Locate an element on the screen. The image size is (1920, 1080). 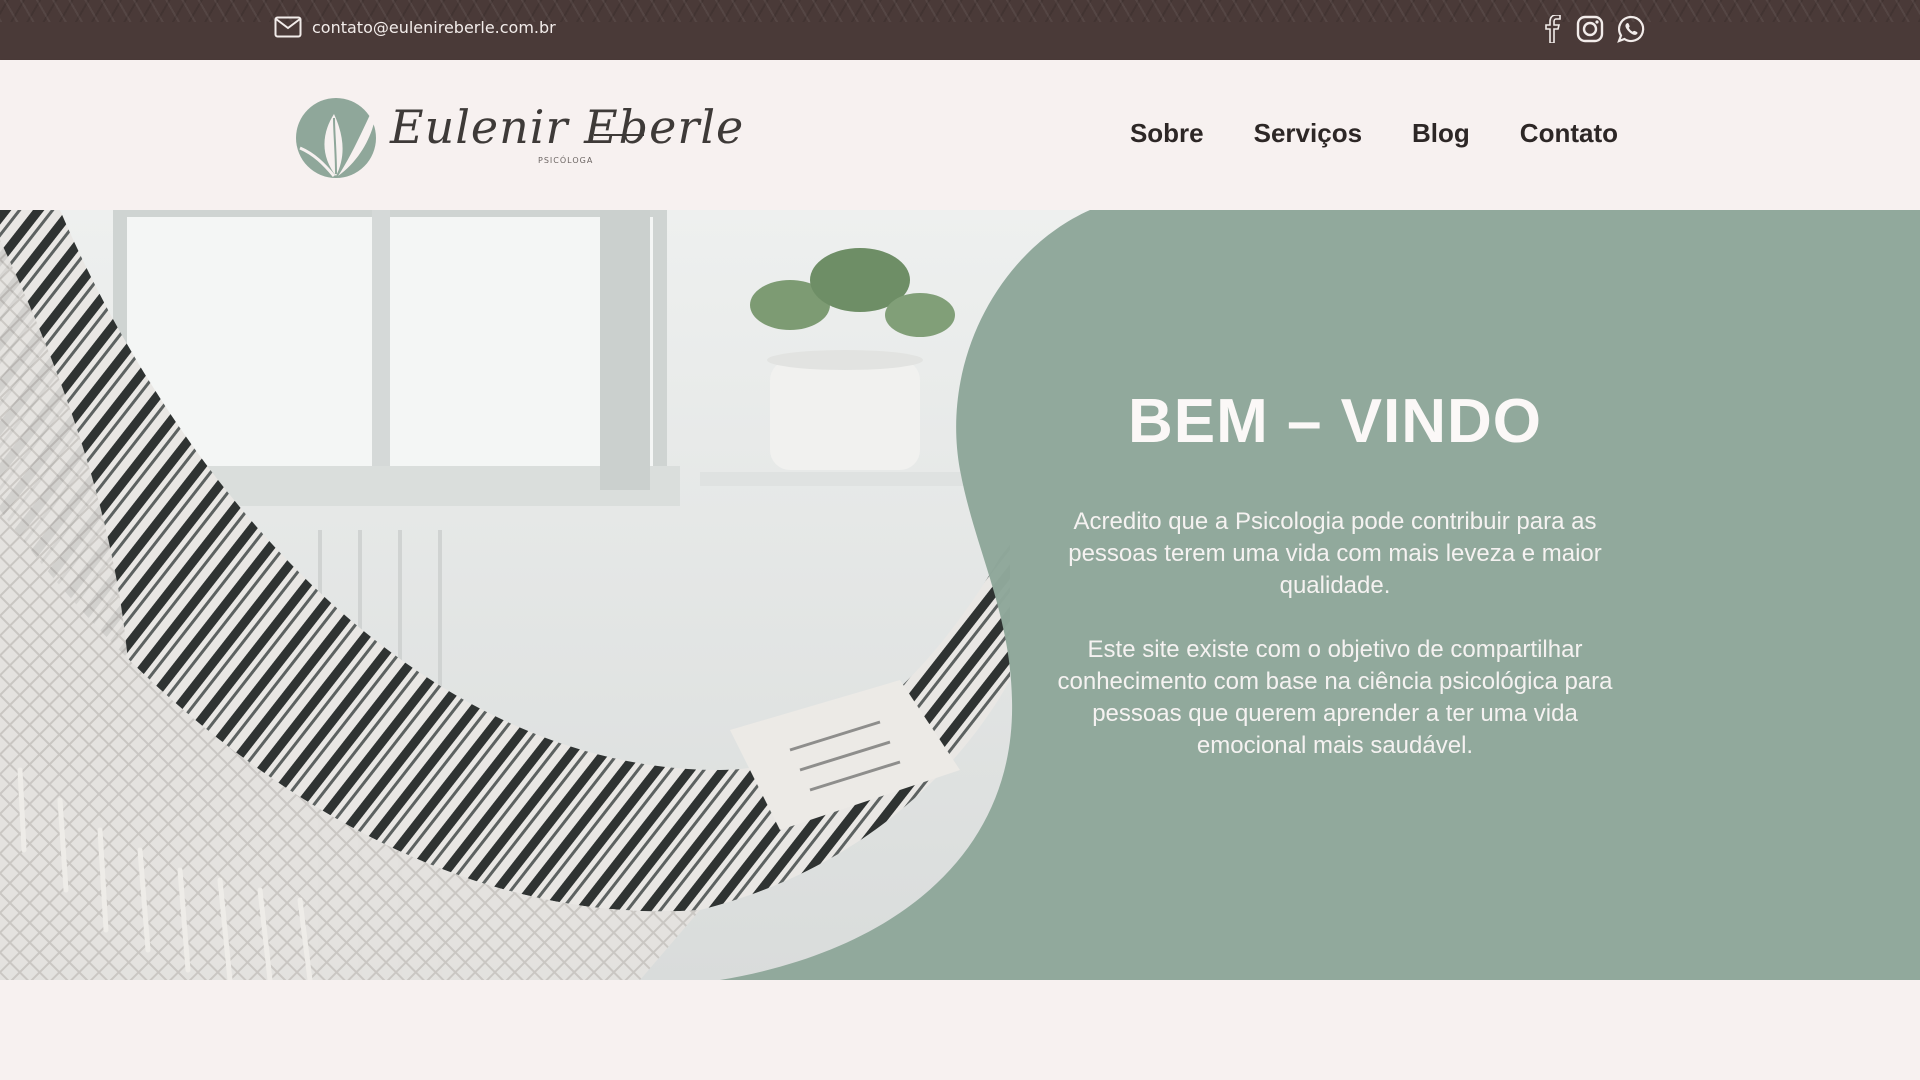
main-nav: Sobre Serviços Blog Contato is located at coordinates (1374, 133).